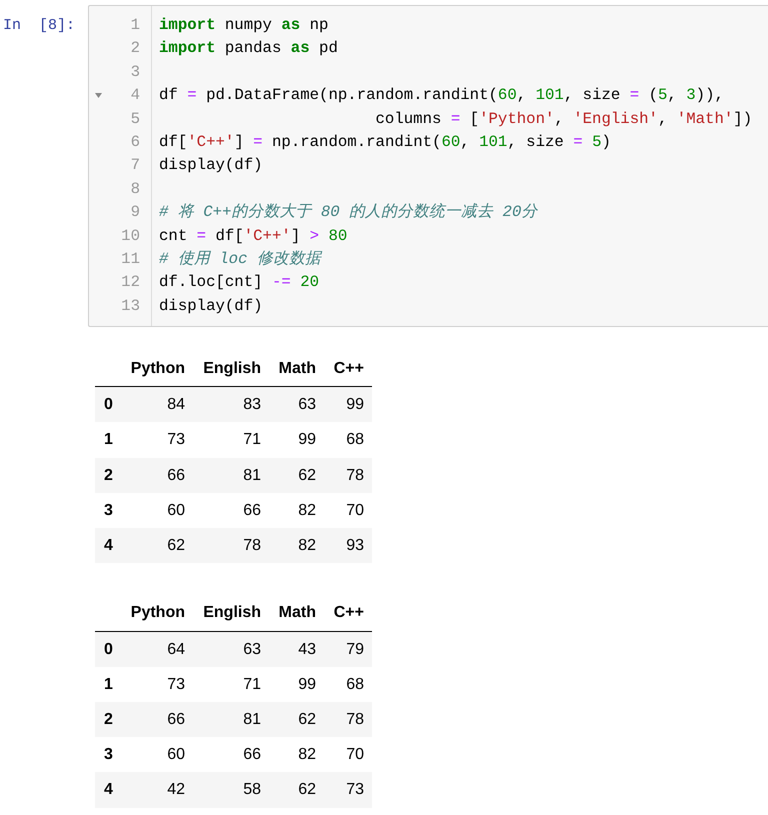  I want to click on code-line: df['C++'] = np.random.randint(60, 101, size = 5), so click(385, 142).